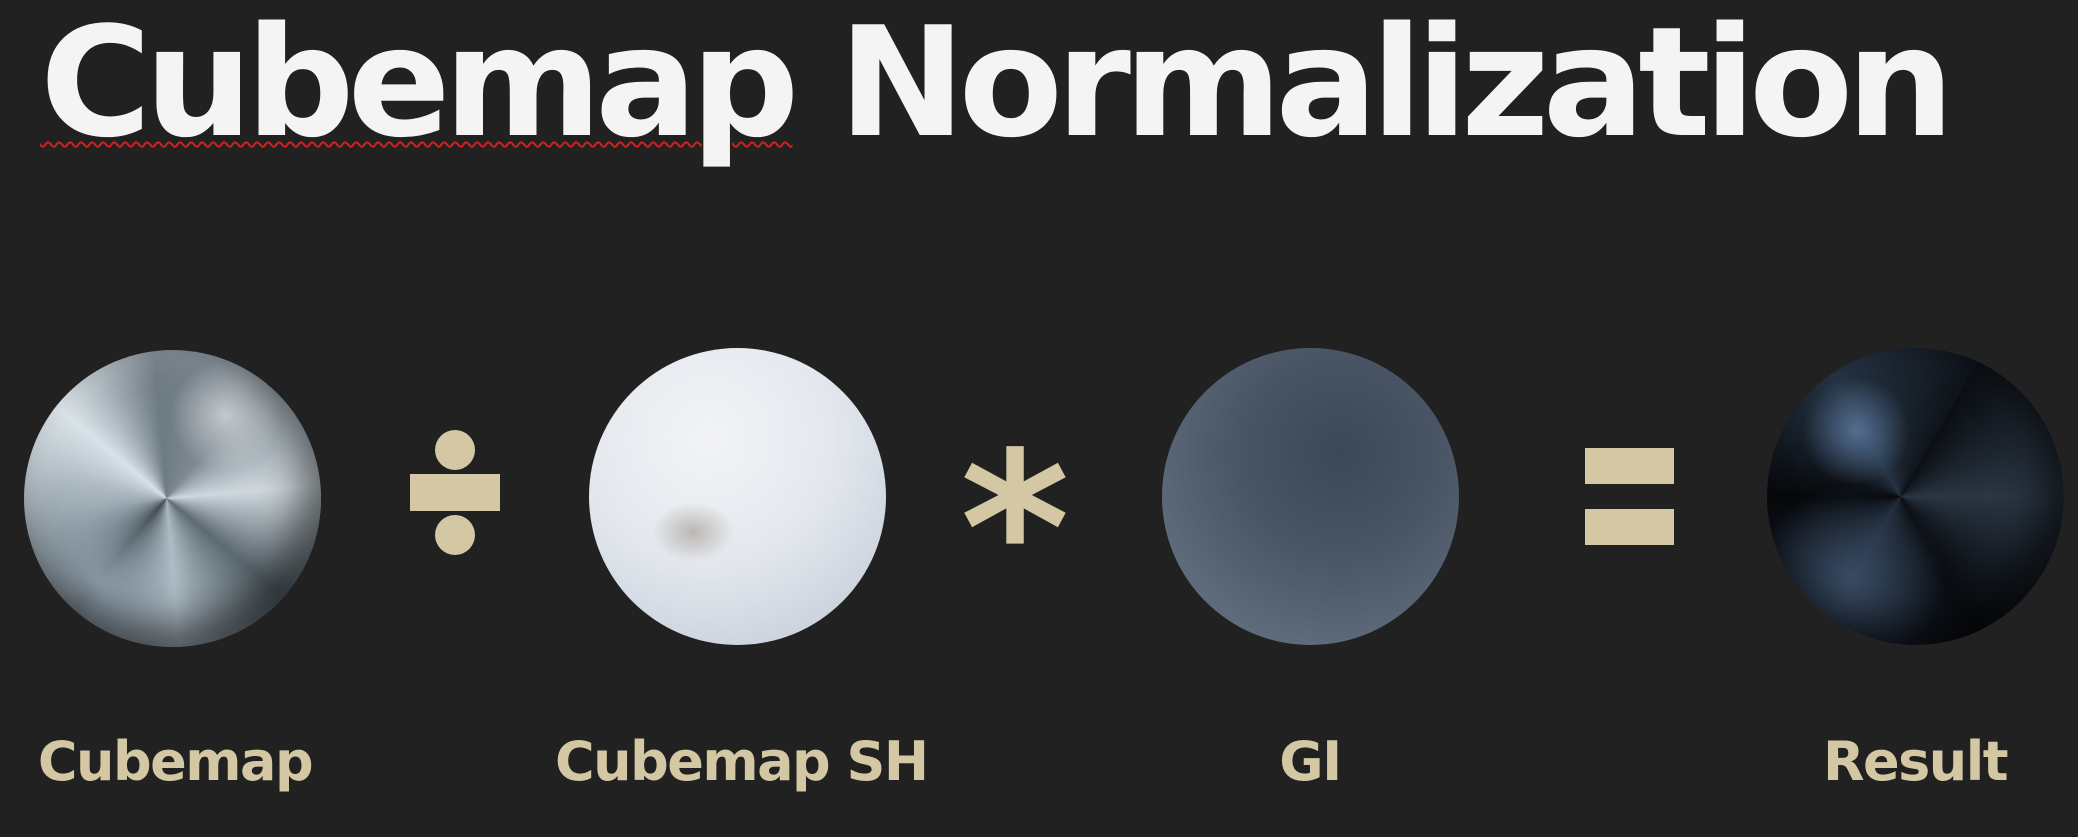 Image resolution: width=2078 pixels, height=837 pixels. I want to click on equals-operator, so click(1629, 496).